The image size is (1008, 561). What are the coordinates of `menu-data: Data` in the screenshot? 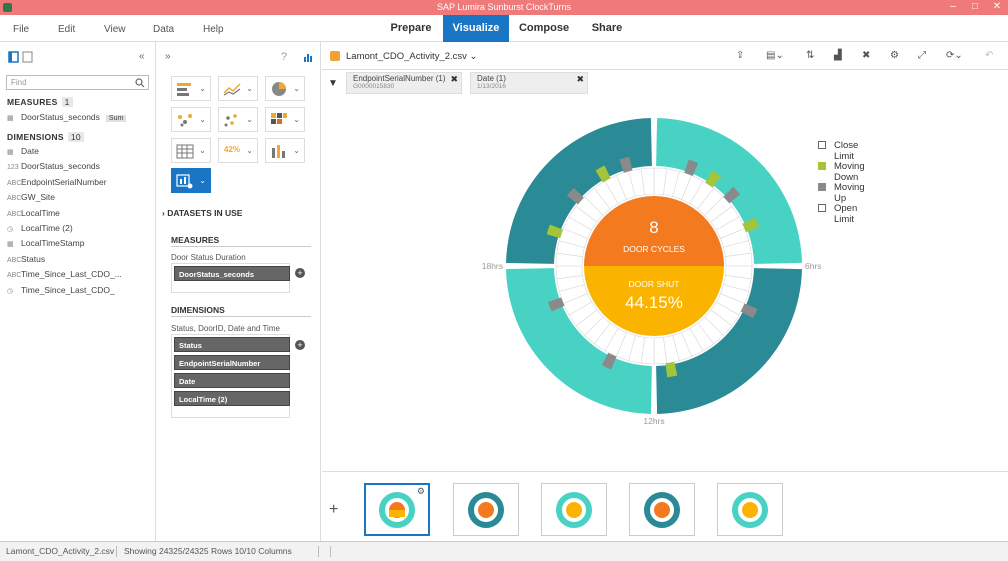 It's located at (163, 29).